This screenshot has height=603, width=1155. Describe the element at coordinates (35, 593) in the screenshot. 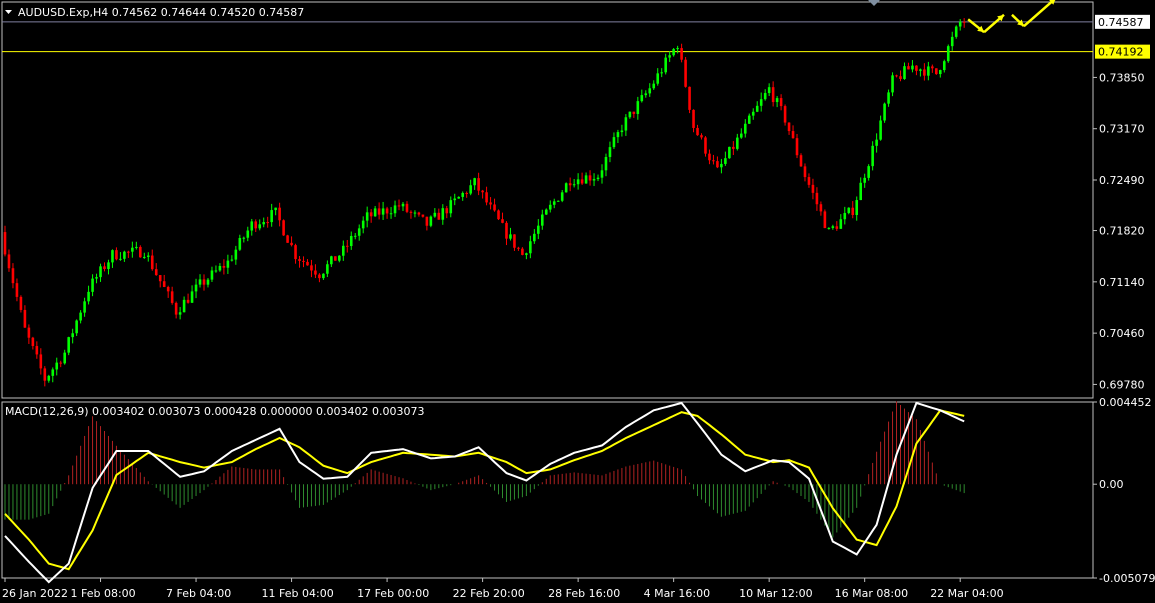

I see `time-tick-label: 26 Jan 2022` at that location.